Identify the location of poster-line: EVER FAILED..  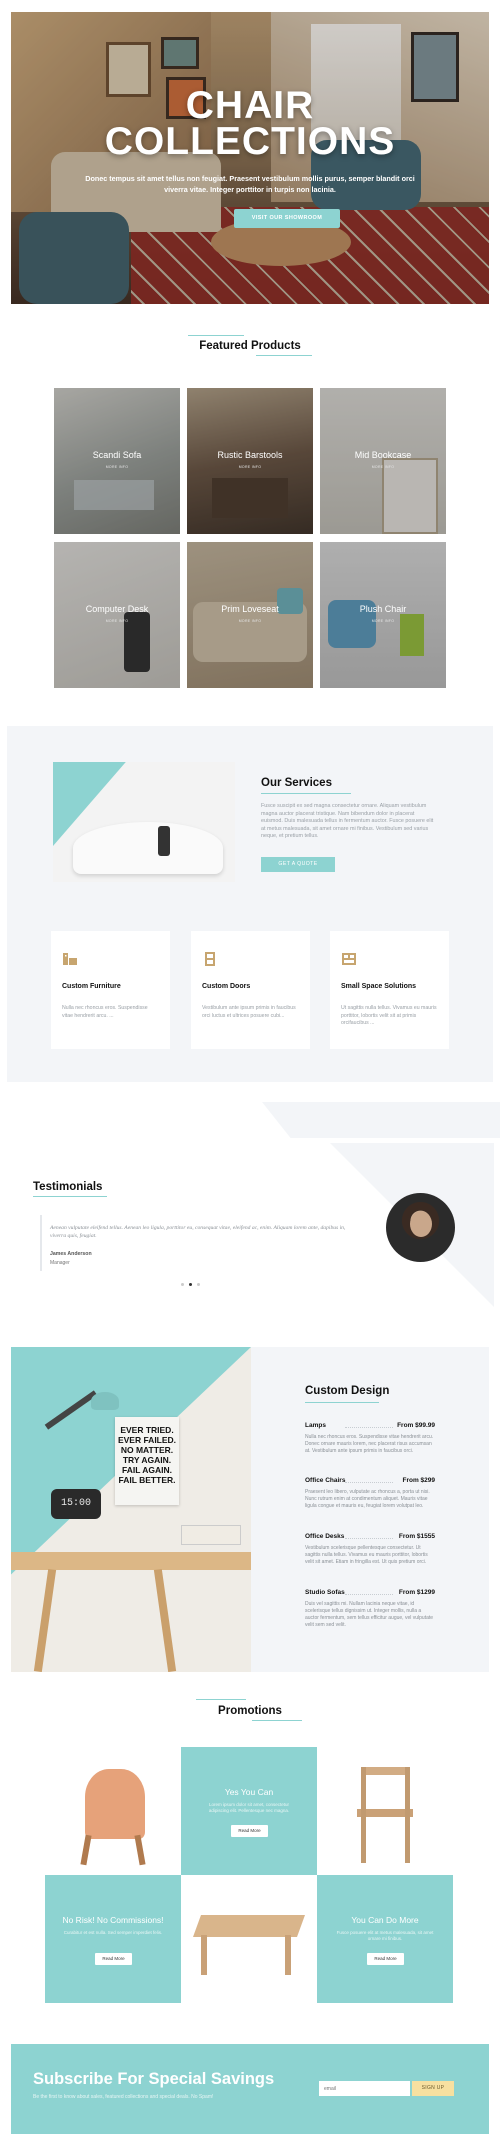
(147, 1440).